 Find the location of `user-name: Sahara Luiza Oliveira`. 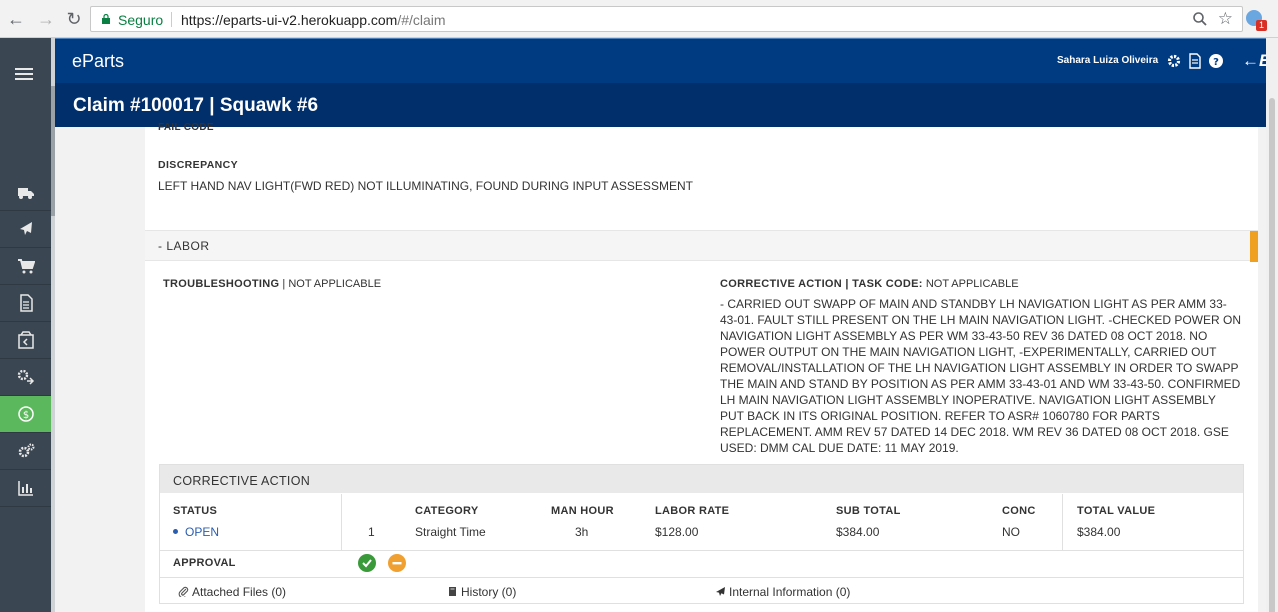

user-name: Sahara Luiza Oliveira is located at coordinates (1107, 60).